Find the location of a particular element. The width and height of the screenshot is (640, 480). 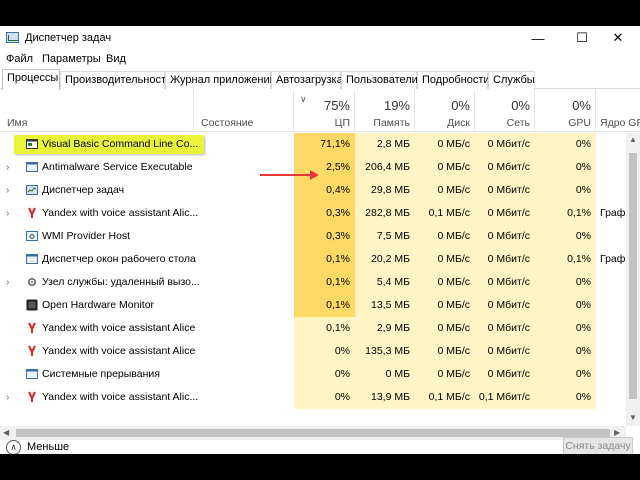

cell-mem: 135,3 МБ is located at coordinates (385, 351).